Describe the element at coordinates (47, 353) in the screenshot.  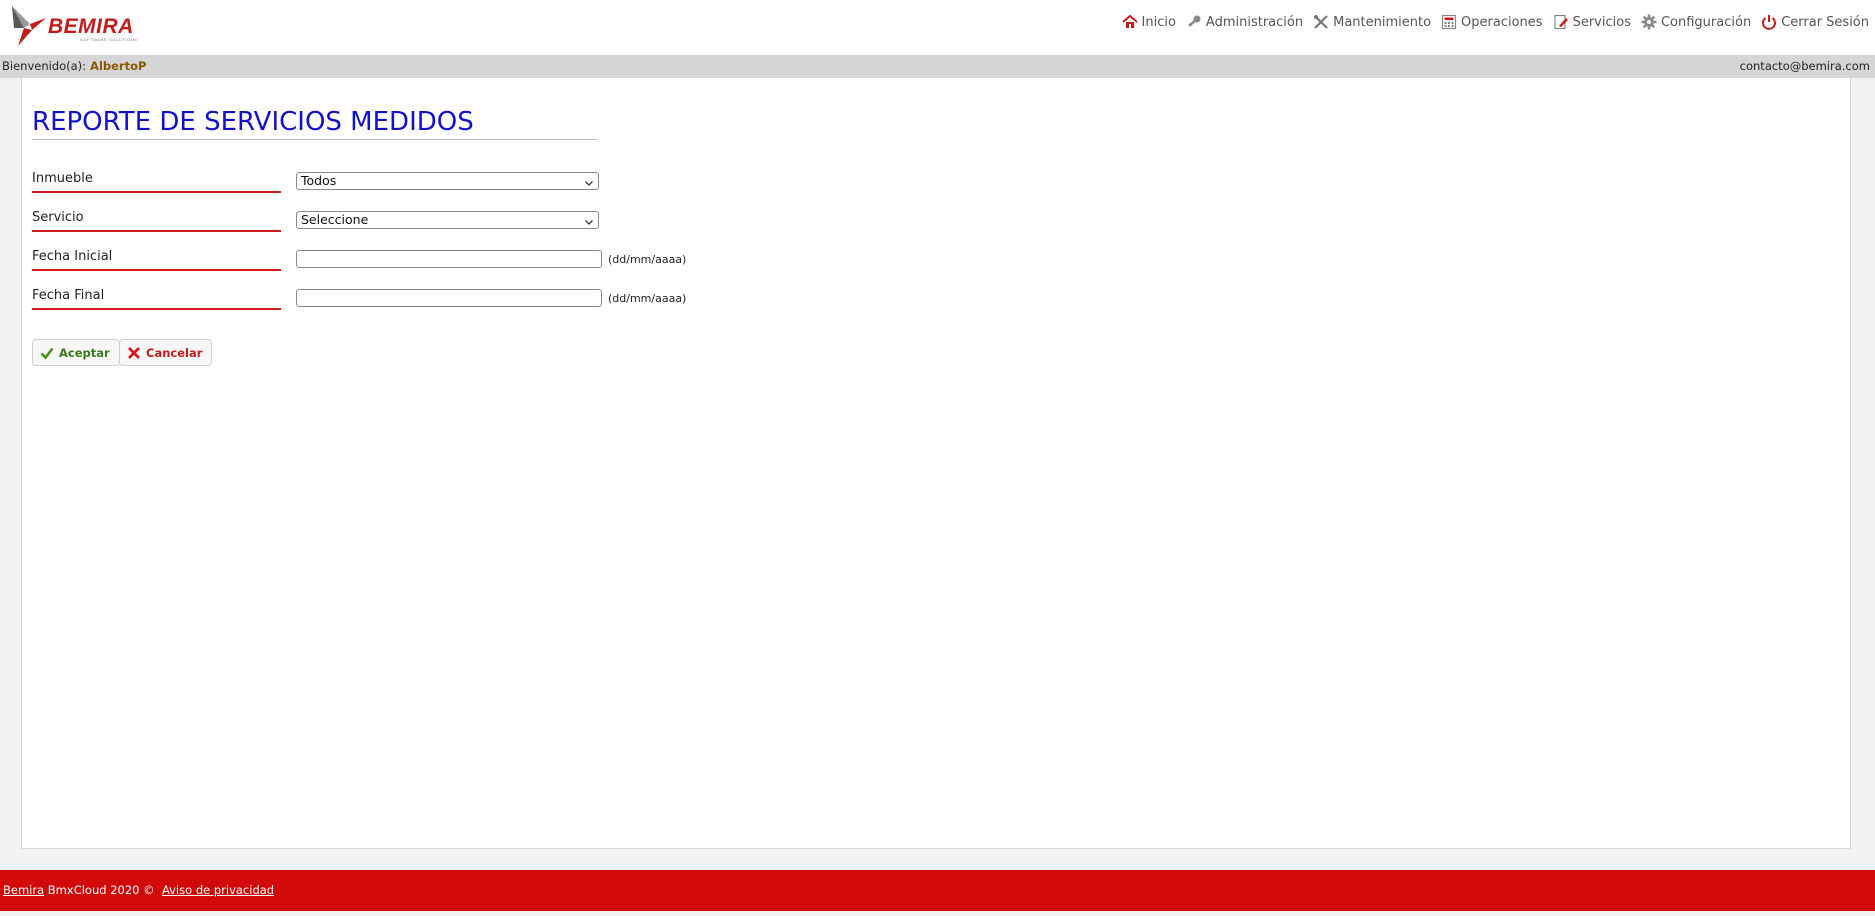
I see `checkmark-icon` at that location.